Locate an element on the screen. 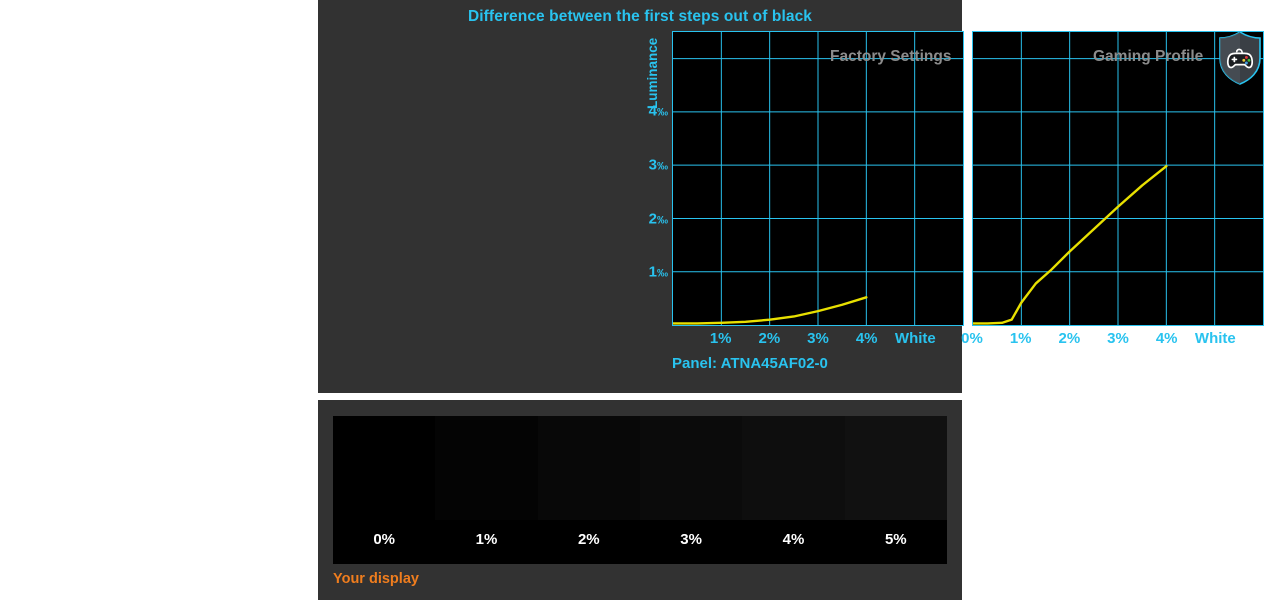  chart-canvas-left is located at coordinates (818, 178).